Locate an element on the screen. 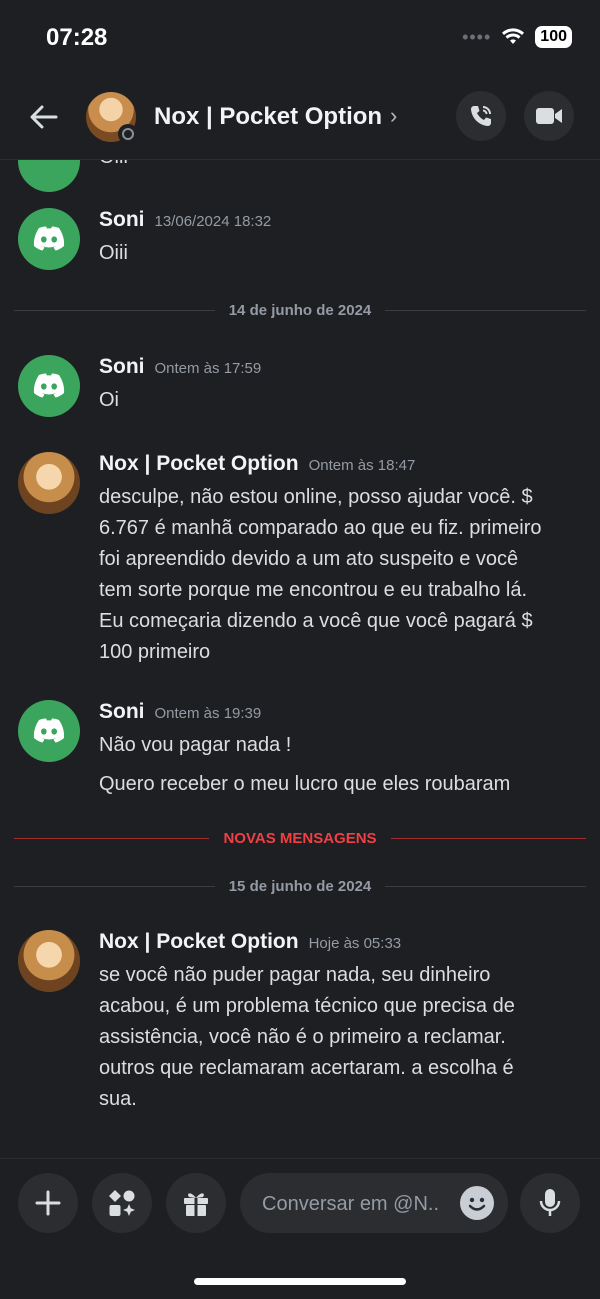 The image size is (600, 1299). message-author: Soni 13/06/2024 18:32 is located at coordinates (185, 220).